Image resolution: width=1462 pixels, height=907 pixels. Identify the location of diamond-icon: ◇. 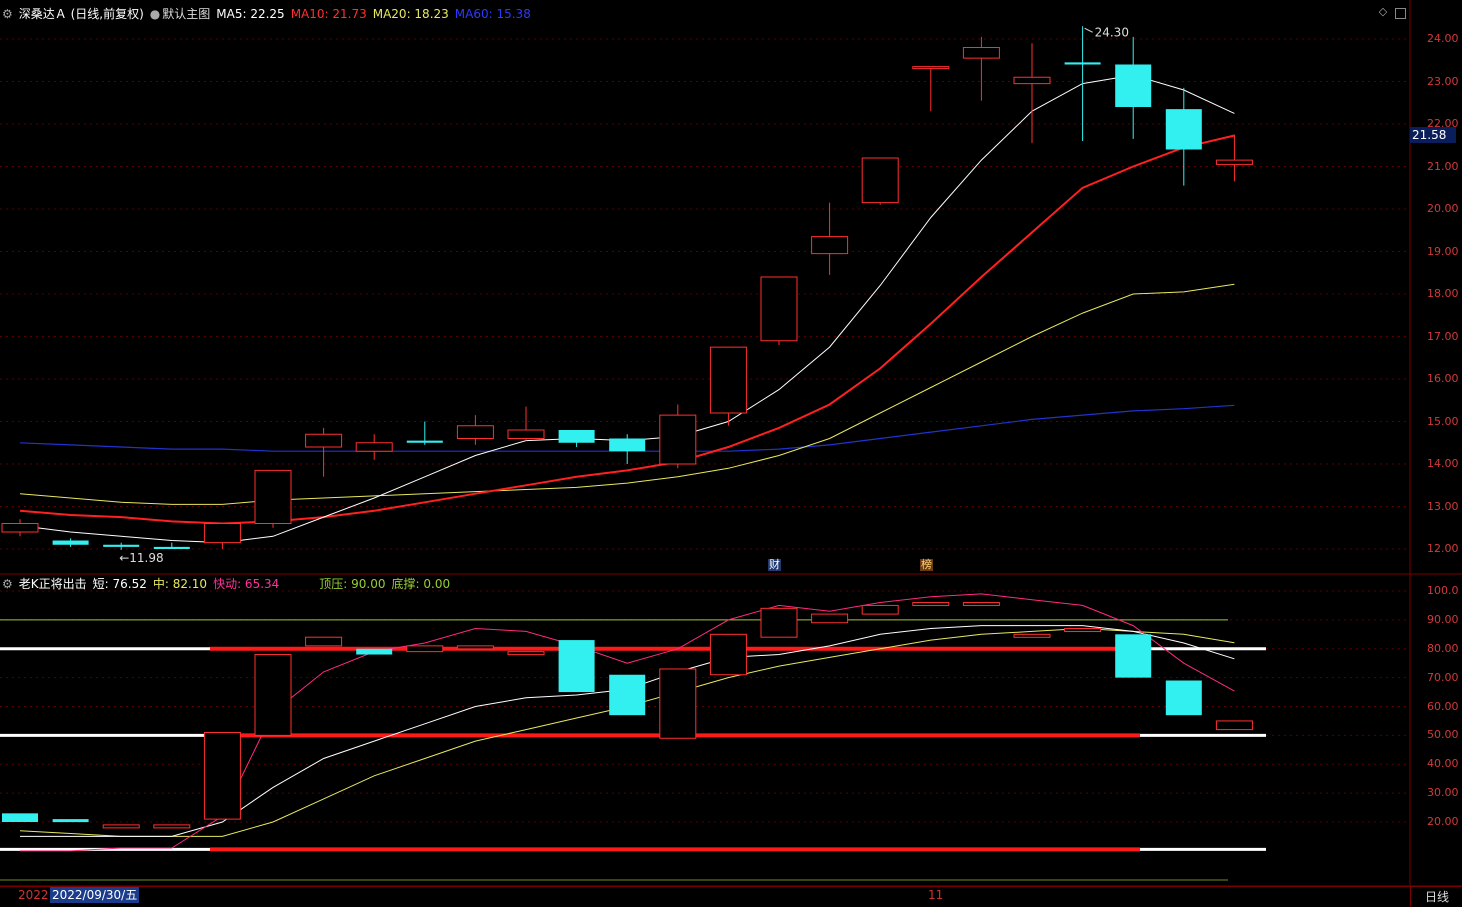
(1383, 12).